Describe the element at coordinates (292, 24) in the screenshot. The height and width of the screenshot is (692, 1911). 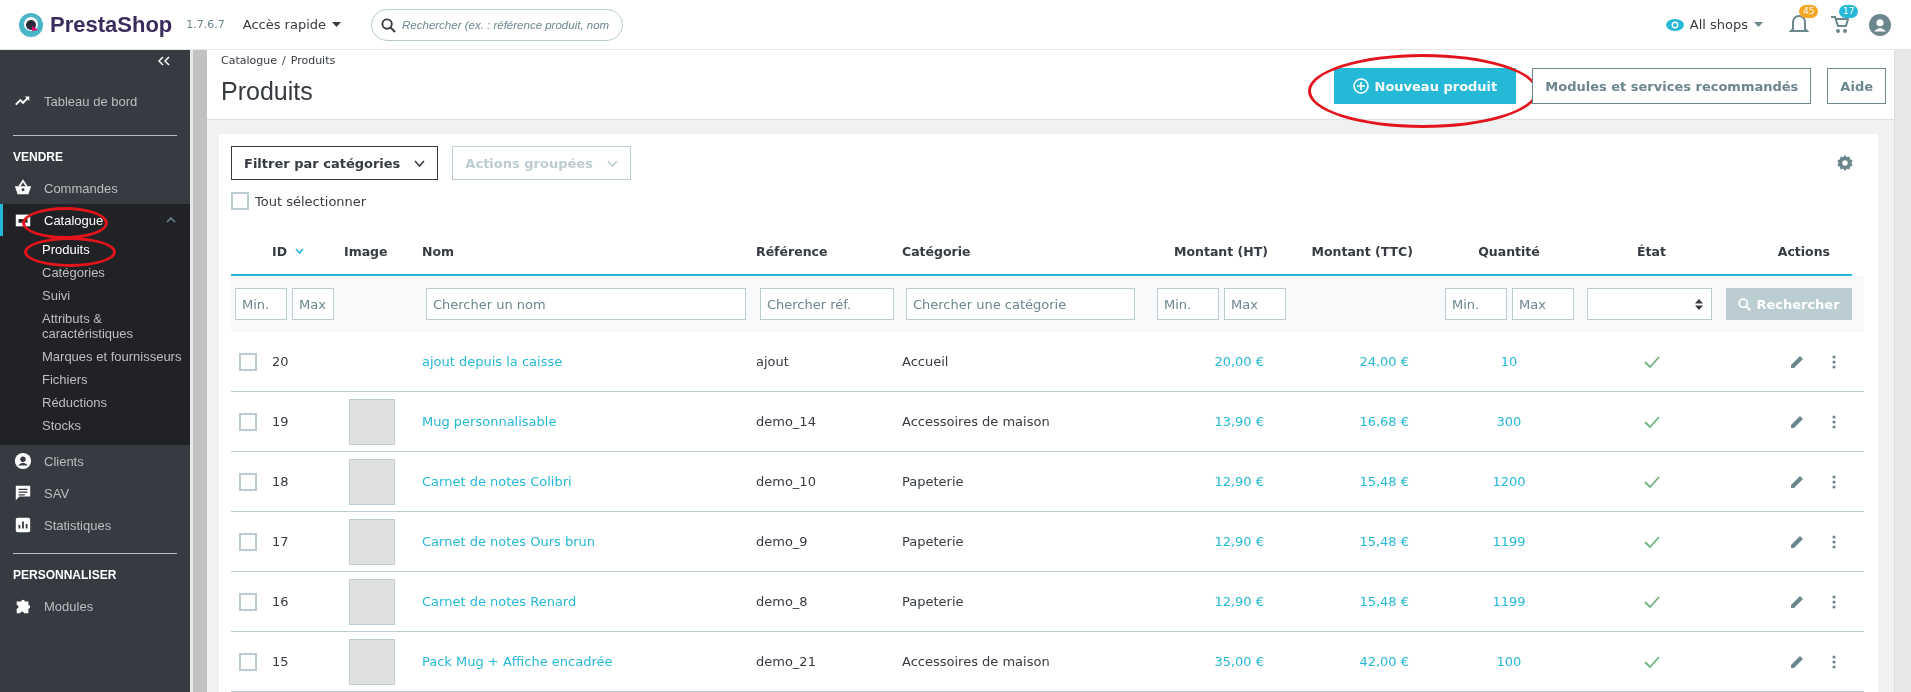
I see `quick-access-dropdown: Accès rapide` at that location.